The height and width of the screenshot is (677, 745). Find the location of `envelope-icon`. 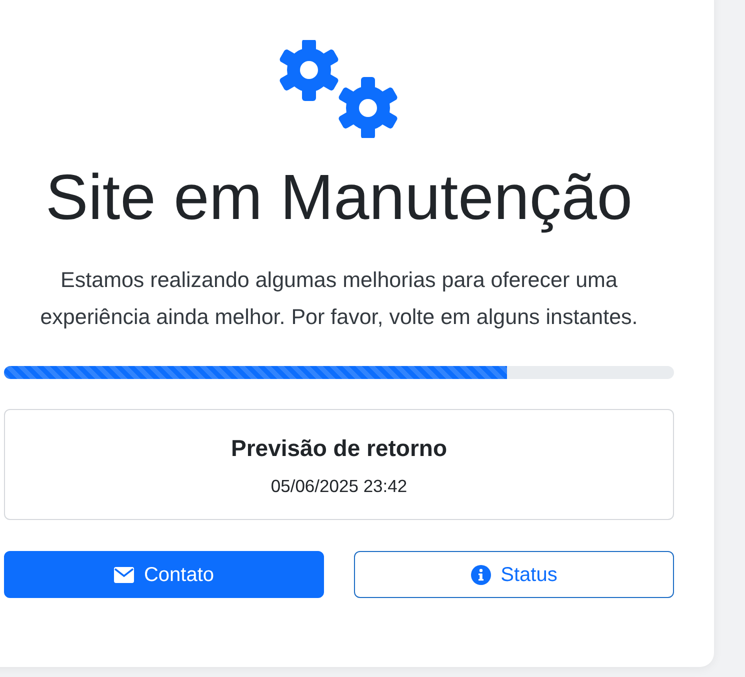

envelope-icon is located at coordinates (124, 574).